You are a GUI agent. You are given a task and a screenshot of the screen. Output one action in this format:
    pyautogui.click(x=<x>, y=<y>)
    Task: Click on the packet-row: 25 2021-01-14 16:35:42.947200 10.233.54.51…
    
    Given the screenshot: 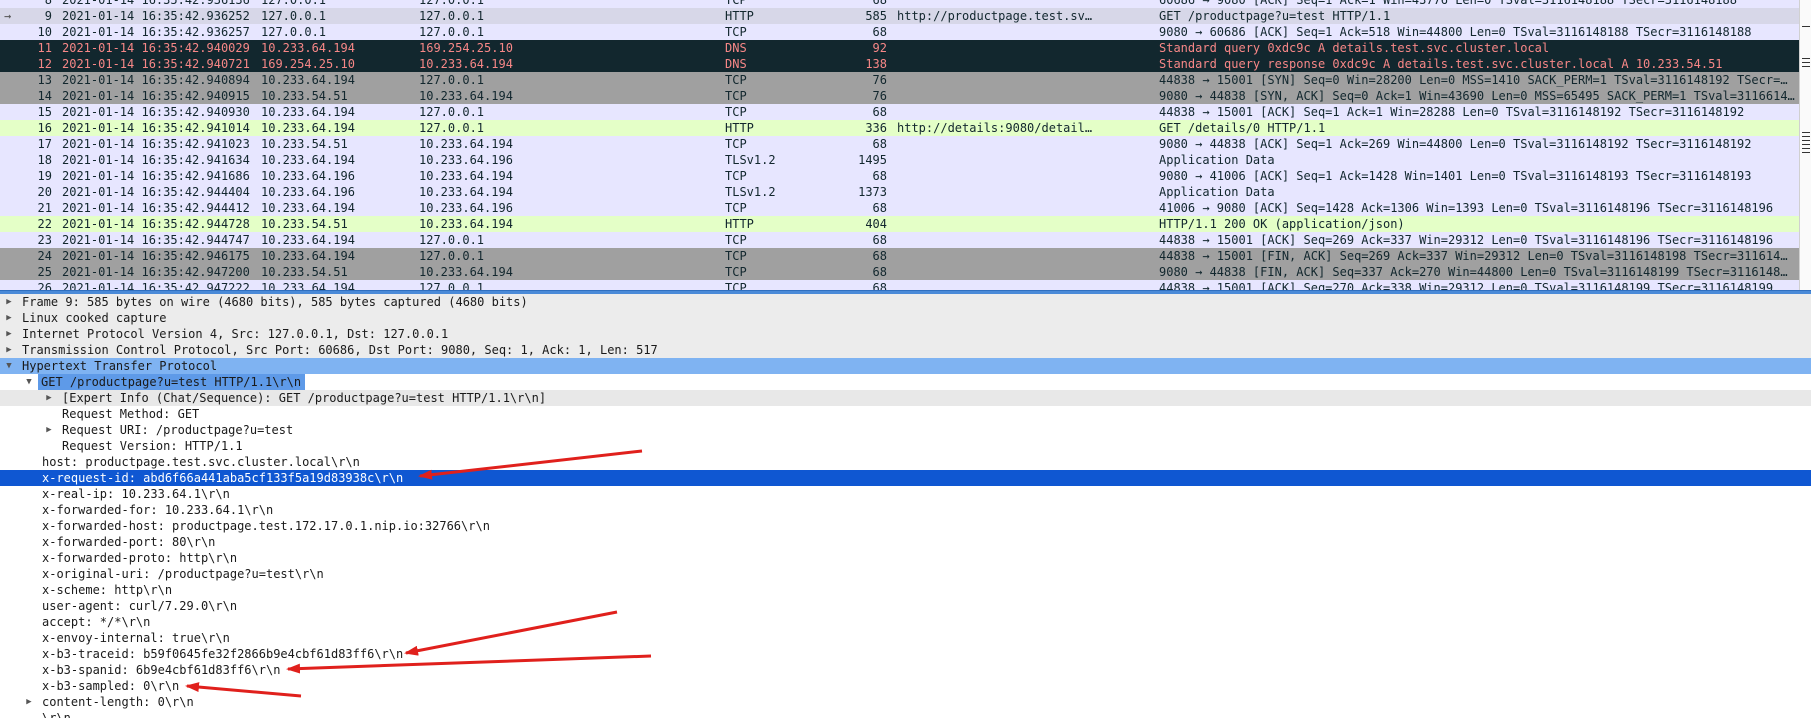 What is the action you would take?
    pyautogui.click(x=900, y=272)
    